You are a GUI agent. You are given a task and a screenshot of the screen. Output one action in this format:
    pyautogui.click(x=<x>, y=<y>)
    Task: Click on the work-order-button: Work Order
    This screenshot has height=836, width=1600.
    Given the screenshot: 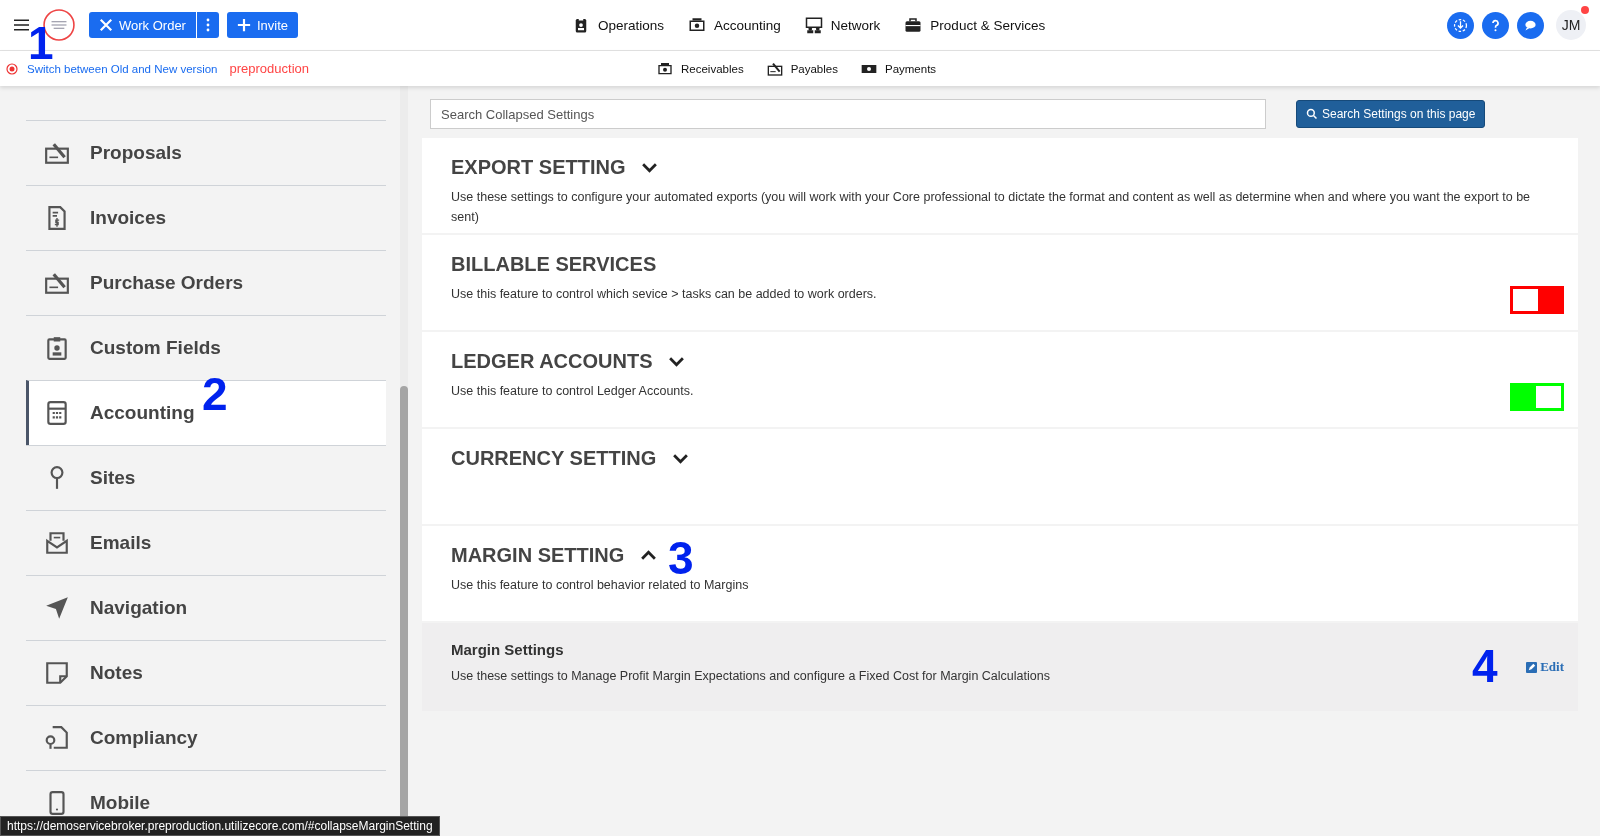 What is the action you would take?
    pyautogui.click(x=142, y=25)
    